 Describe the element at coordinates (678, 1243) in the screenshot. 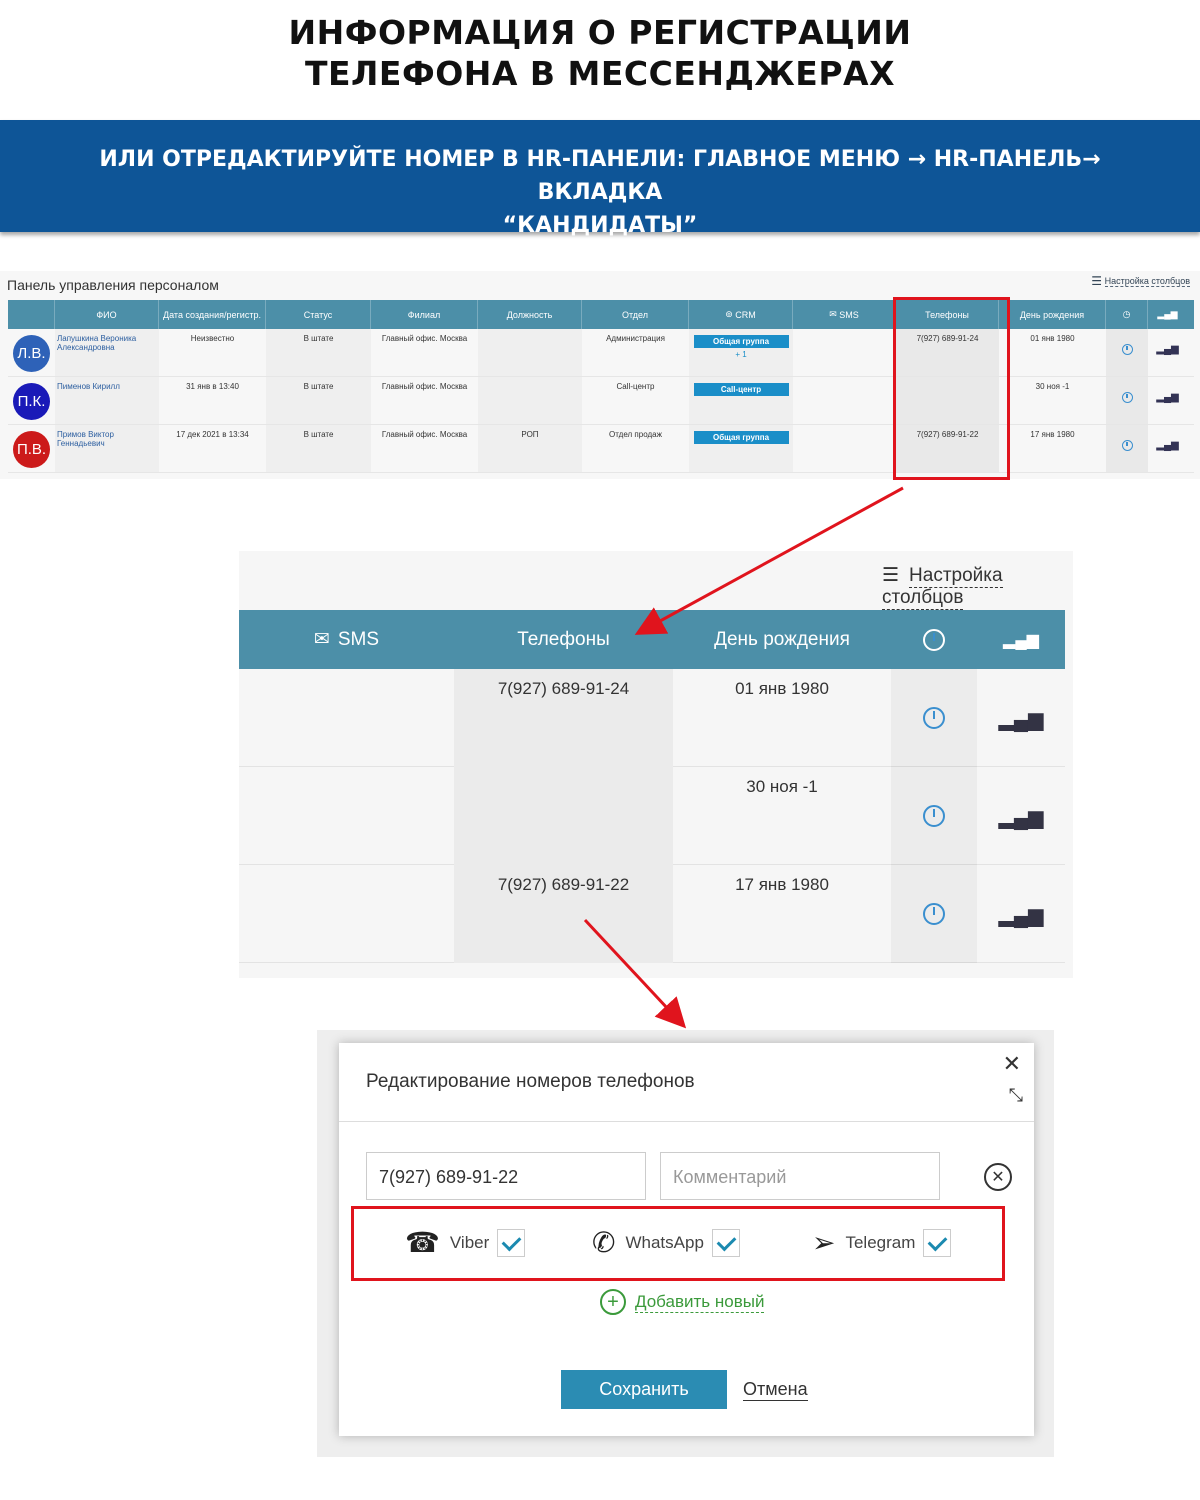

I see `messengers-highlight` at that location.